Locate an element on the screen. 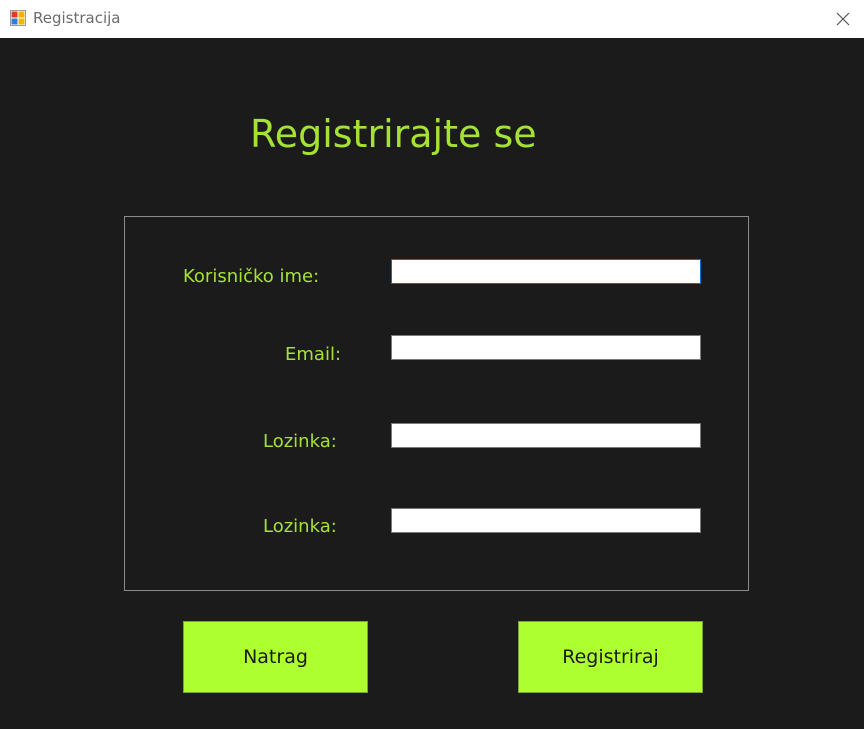 The image size is (864, 729). password-input is located at coordinates (546, 435).